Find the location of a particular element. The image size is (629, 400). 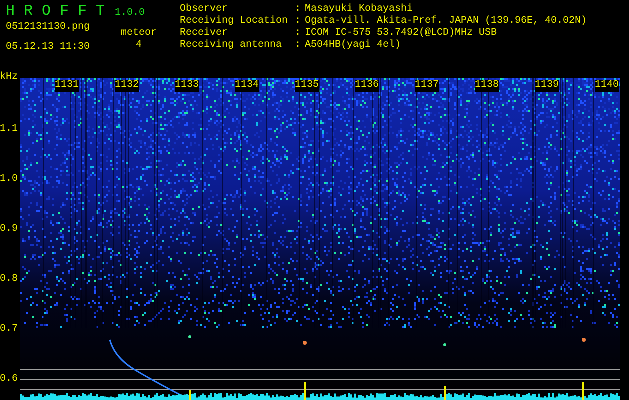

info-label: Receiving Location is located at coordinates (235, 22).